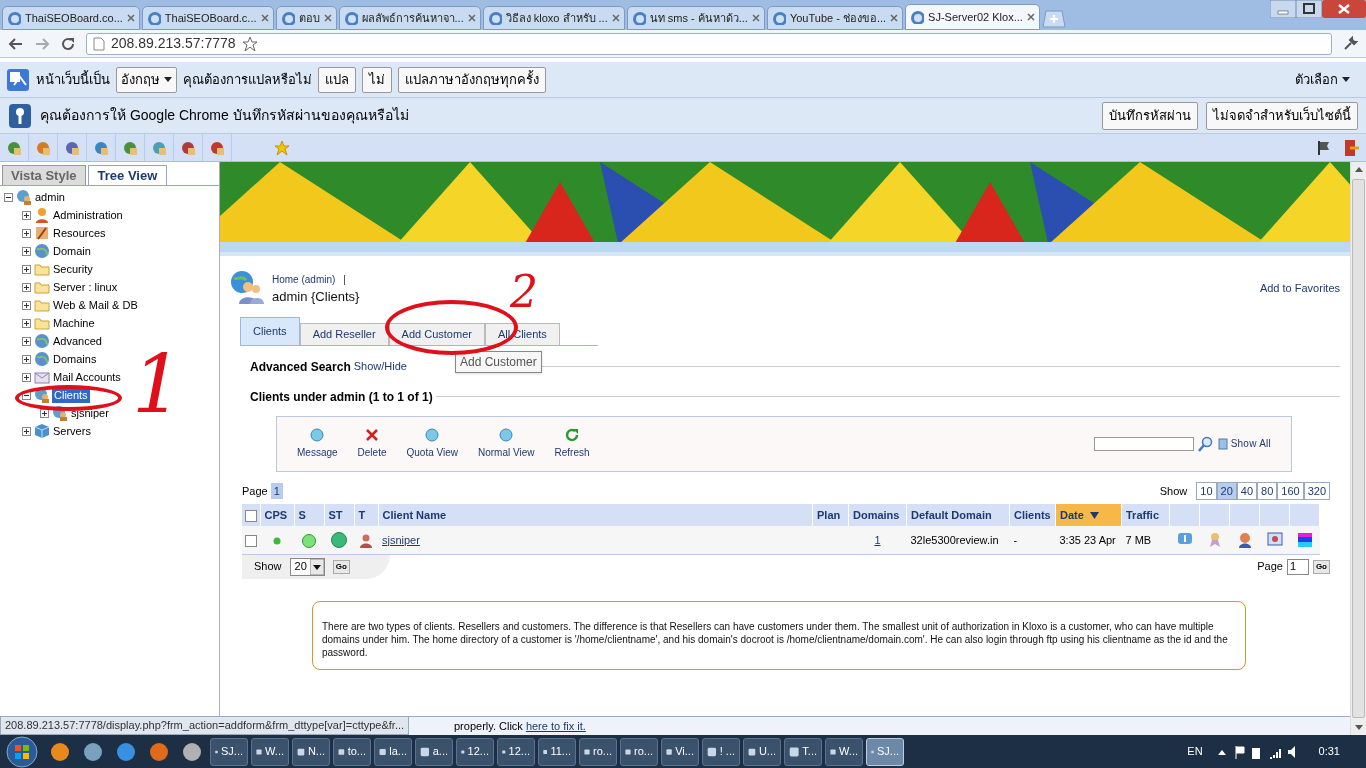 The width and height of the screenshot is (1366, 768). I want to click on content-tab: Clients, so click(270, 330).